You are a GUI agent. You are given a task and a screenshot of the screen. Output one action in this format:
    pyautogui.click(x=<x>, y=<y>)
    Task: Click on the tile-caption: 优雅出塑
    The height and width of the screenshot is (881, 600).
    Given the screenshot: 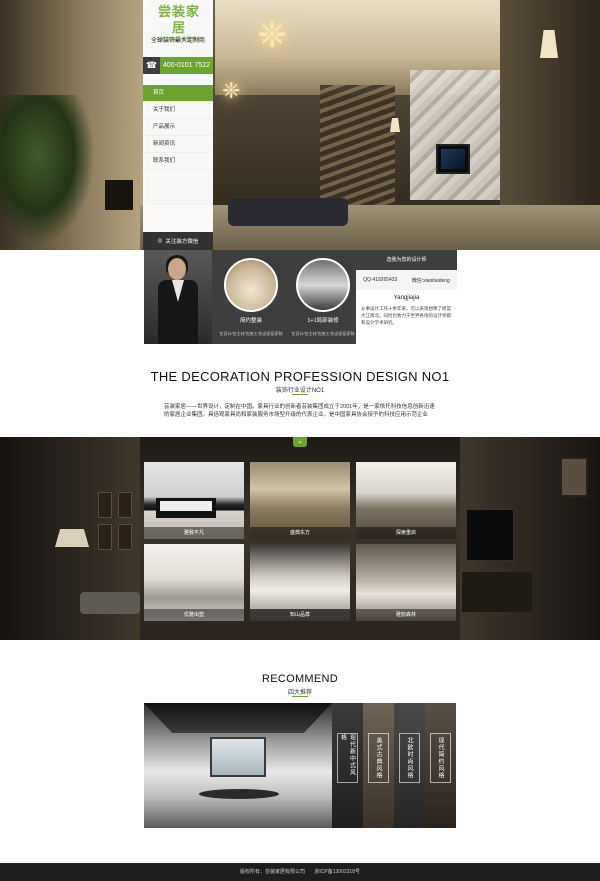 What is the action you would take?
    pyautogui.click(x=194, y=615)
    